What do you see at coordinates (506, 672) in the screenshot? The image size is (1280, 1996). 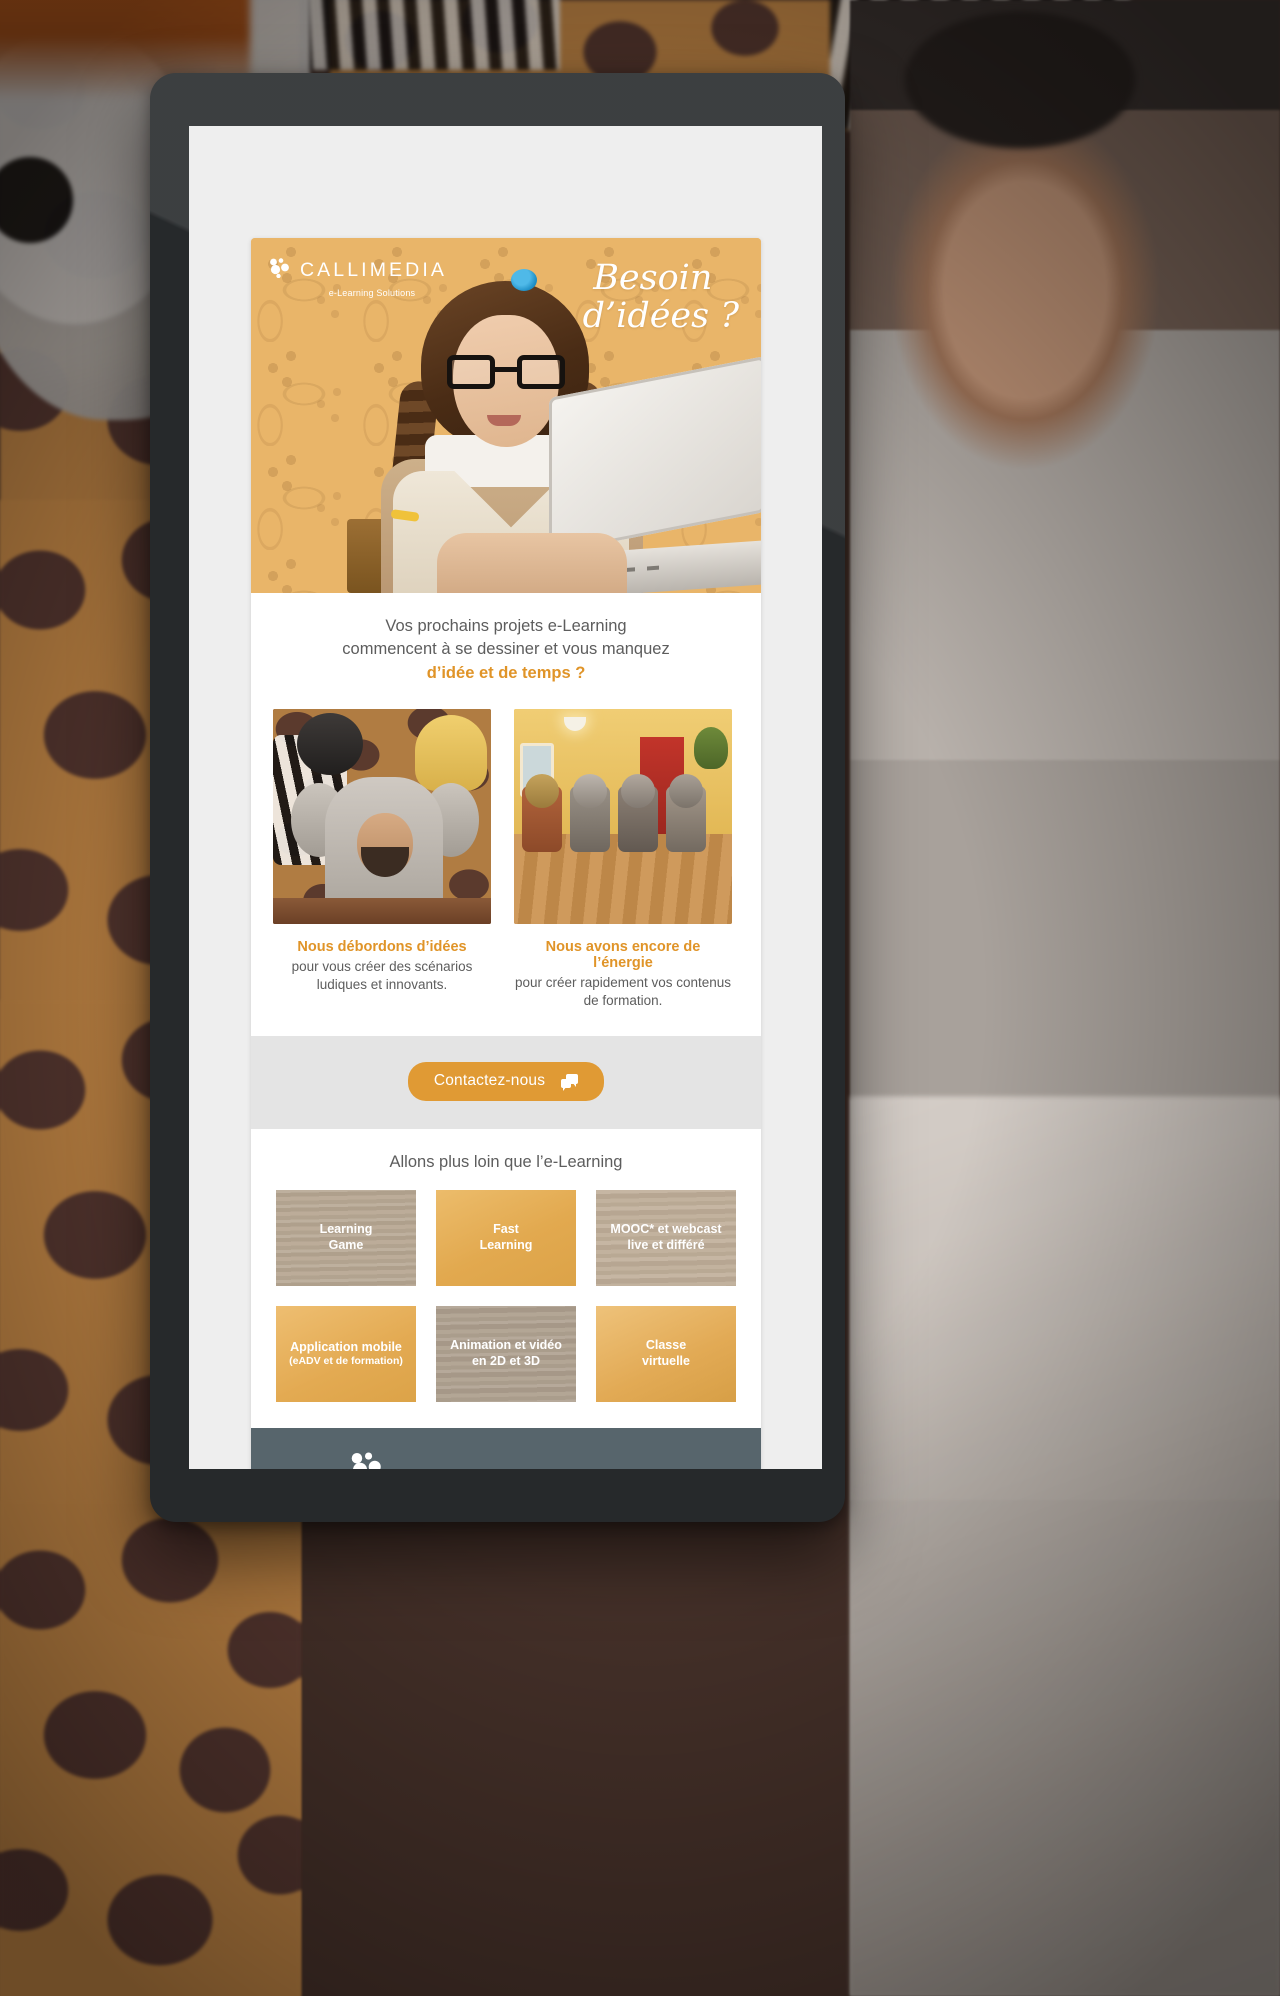 I see `intro-line-3-accent: d’idée et de temps ?` at bounding box center [506, 672].